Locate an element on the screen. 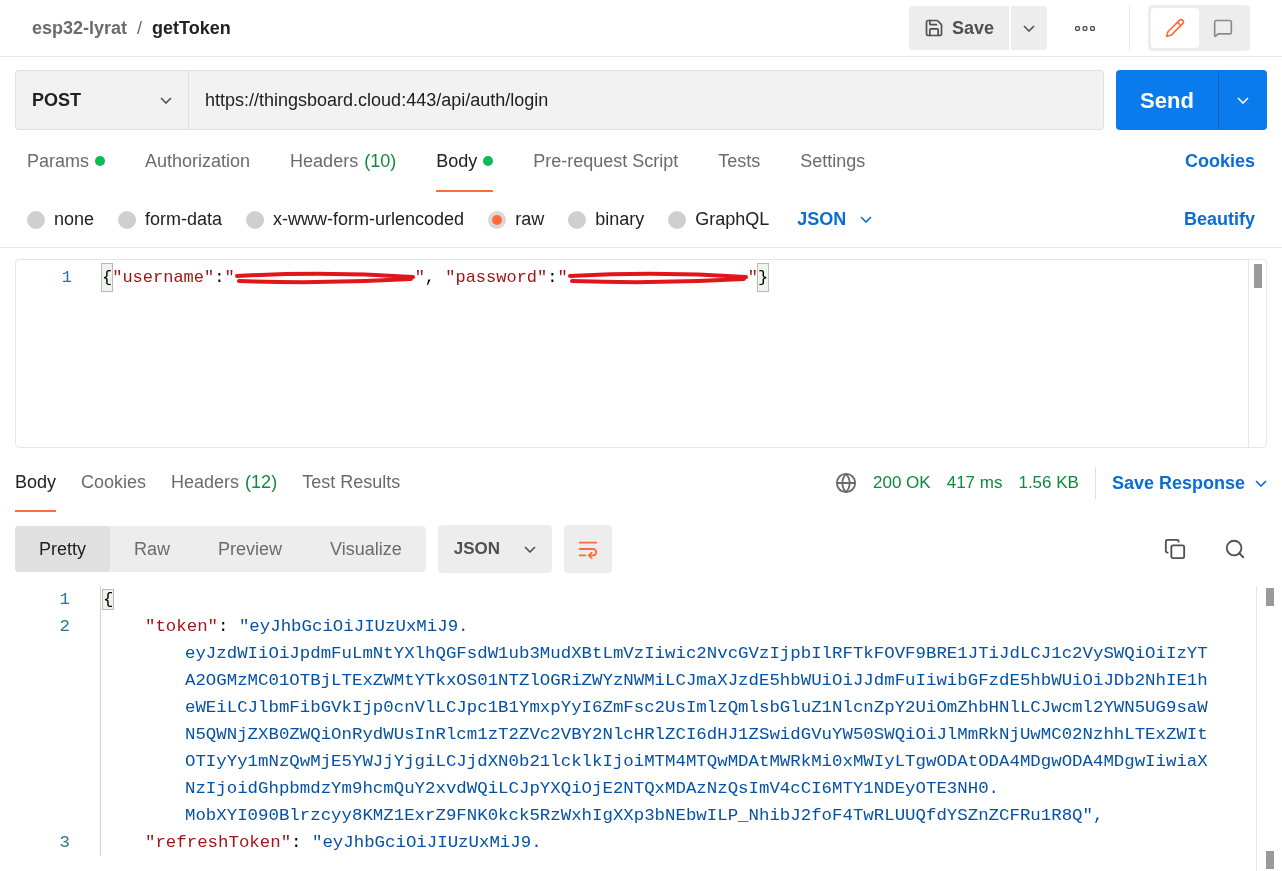  request-tab: Body is located at coordinates (465, 161).